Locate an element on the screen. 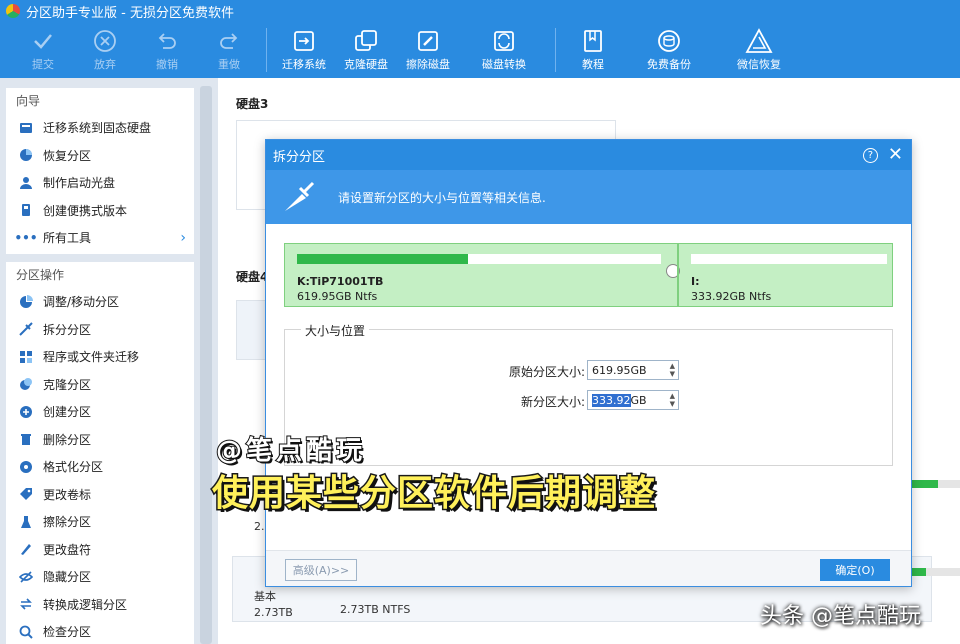 The height and width of the screenshot is (644, 960). app-logo-icon is located at coordinates (13, 11).